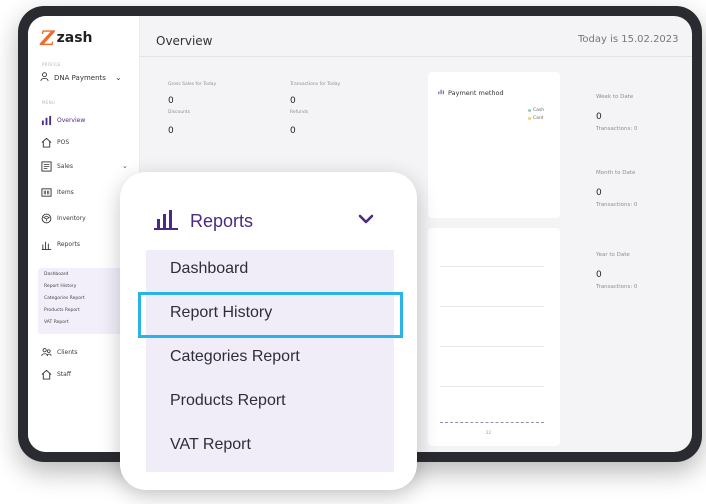  I want to click on sidebar-item-pos: POS, so click(54, 142).